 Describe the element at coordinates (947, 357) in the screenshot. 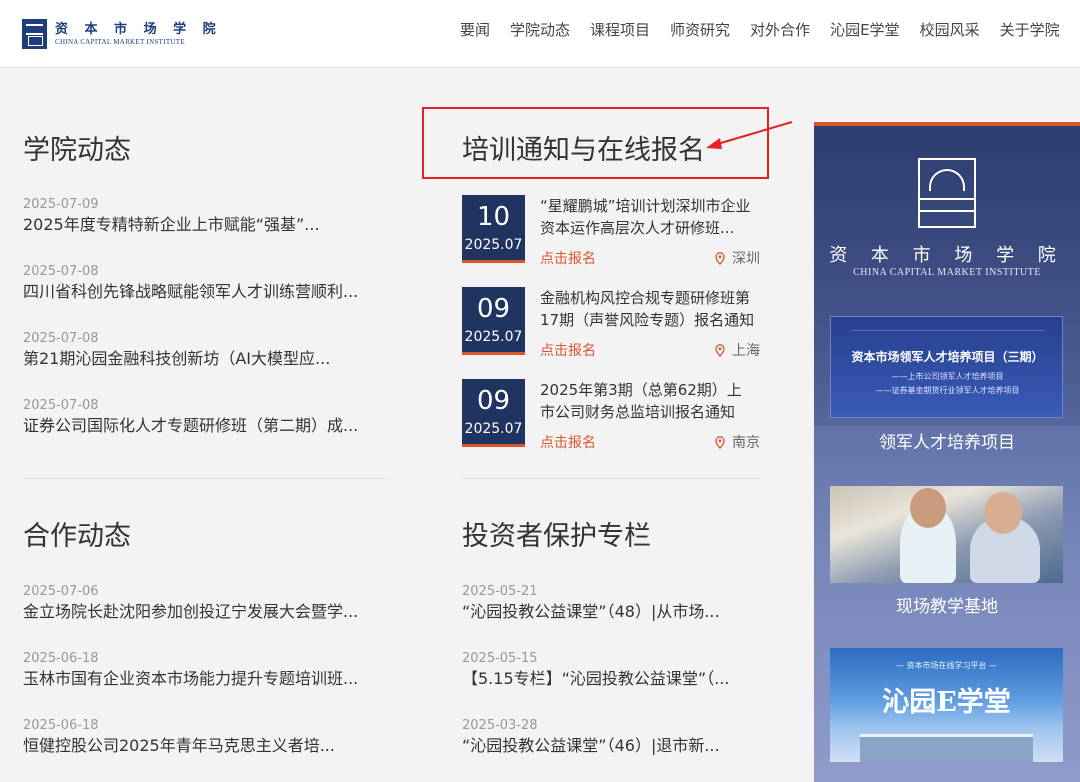

I see `banner-heading: 资本市场领军人才培养项目（三期）` at that location.